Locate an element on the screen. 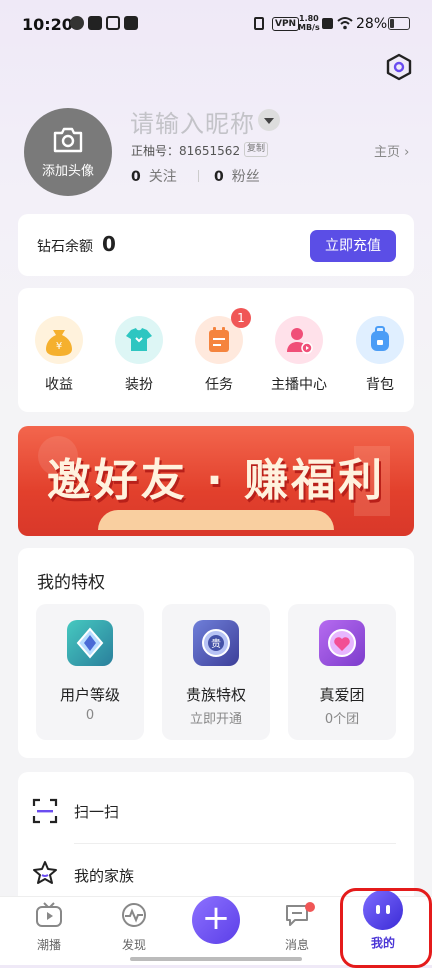  vibrate-icon is located at coordinates (259, 23).